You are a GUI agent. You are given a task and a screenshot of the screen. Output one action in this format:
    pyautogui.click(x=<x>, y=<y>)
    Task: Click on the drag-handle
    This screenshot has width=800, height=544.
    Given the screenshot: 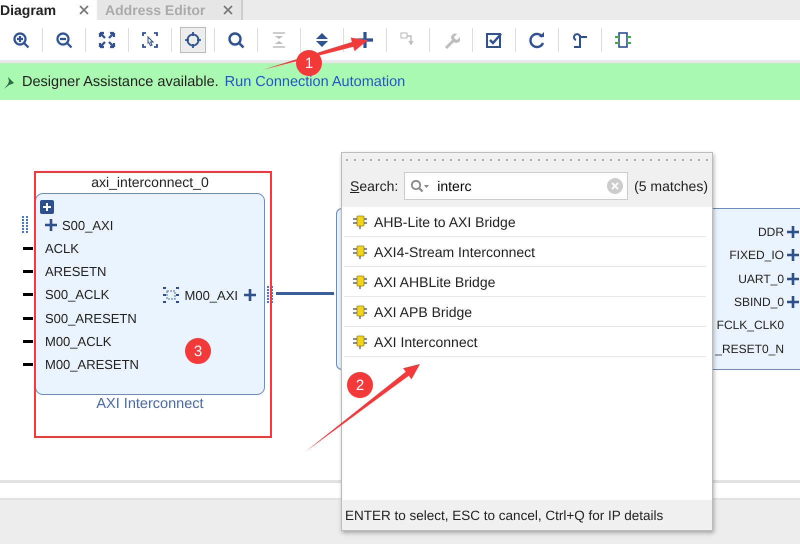 What is the action you would take?
    pyautogui.click(x=527, y=159)
    